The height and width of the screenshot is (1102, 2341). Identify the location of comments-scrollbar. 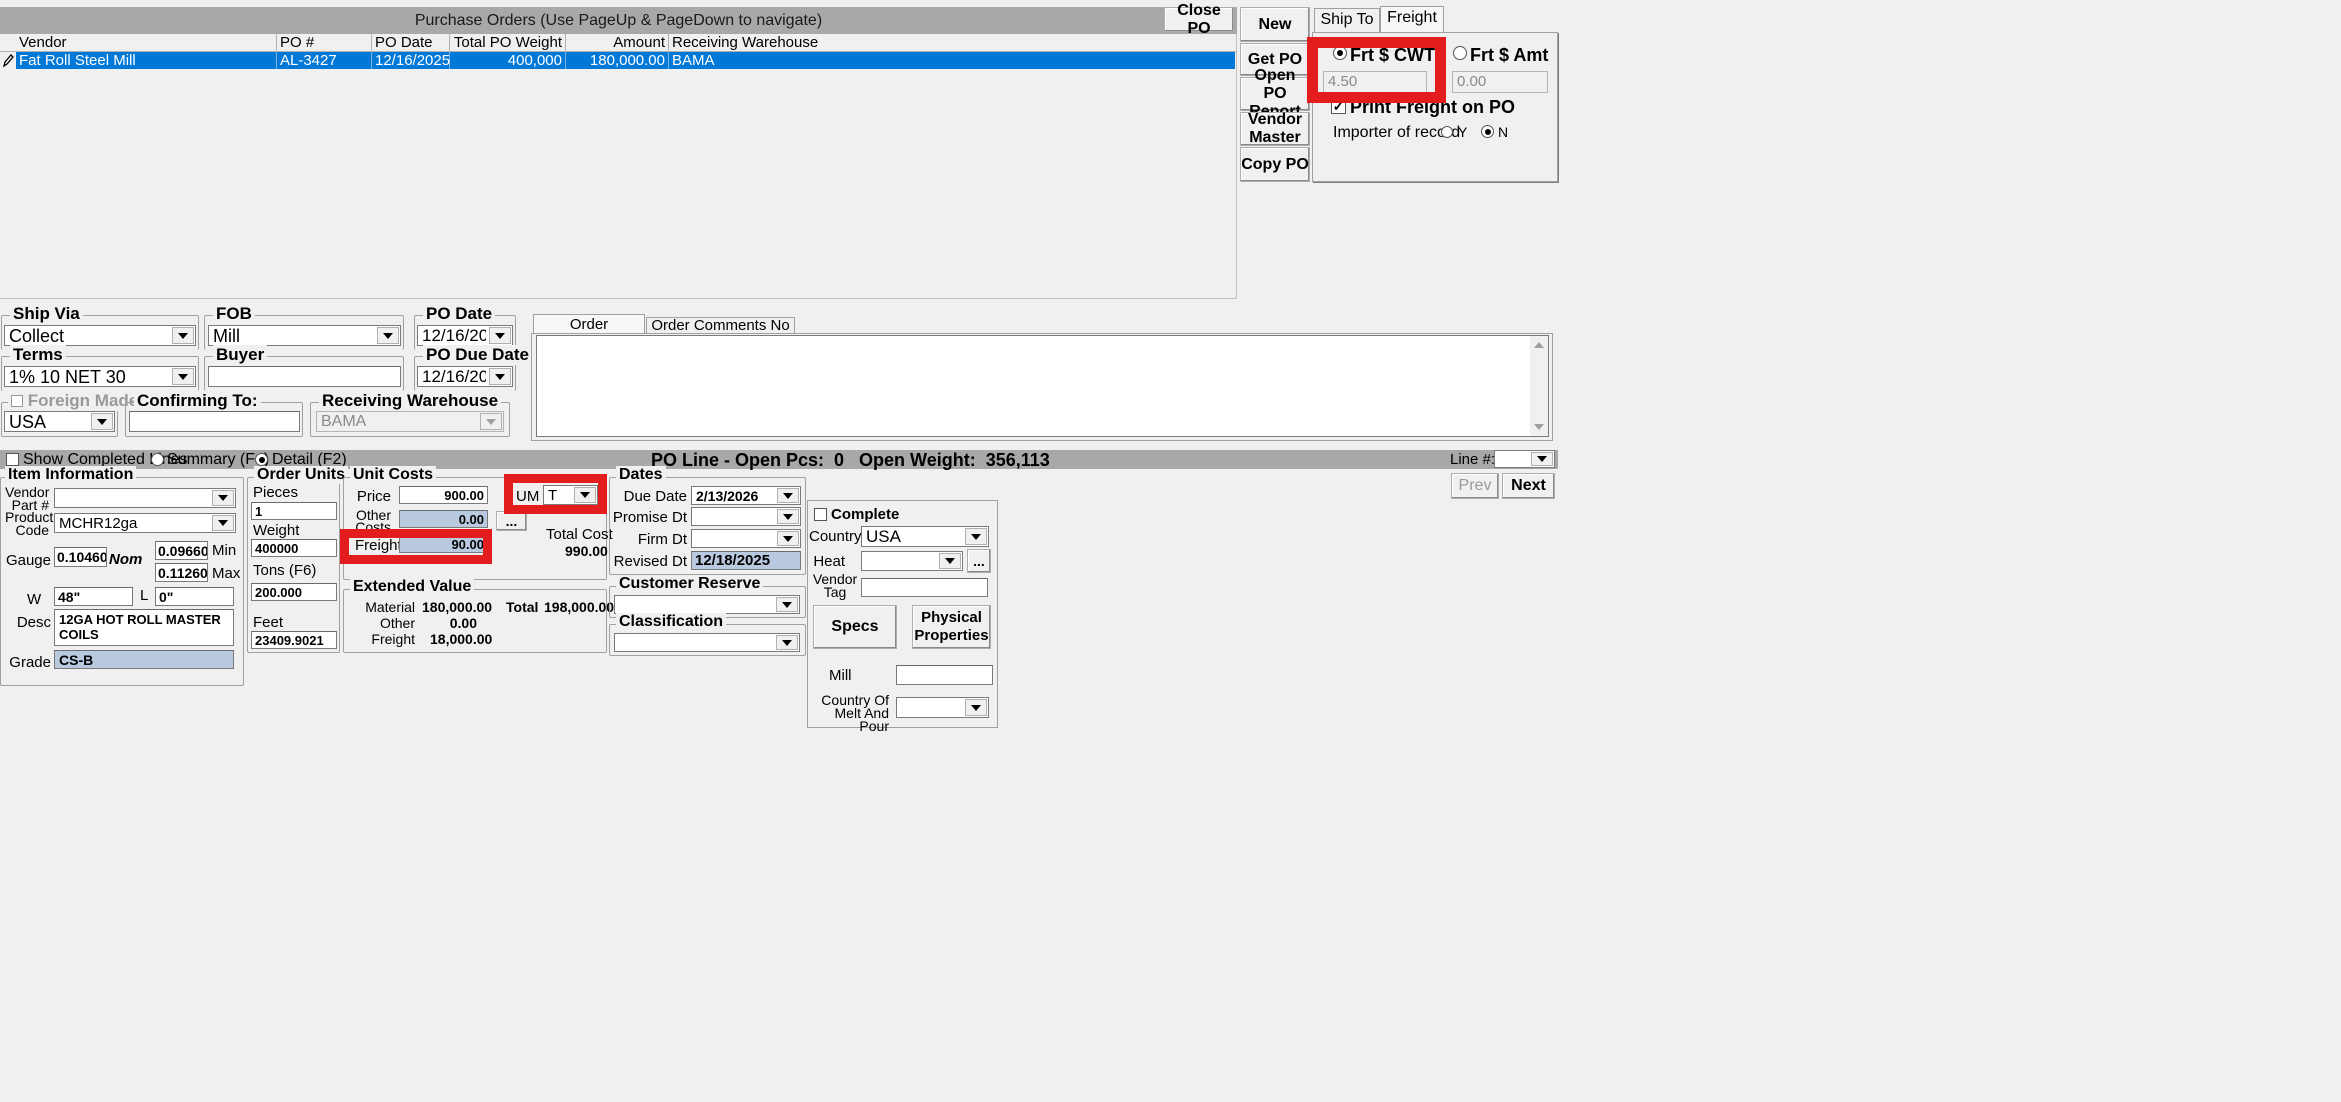
(1539, 386).